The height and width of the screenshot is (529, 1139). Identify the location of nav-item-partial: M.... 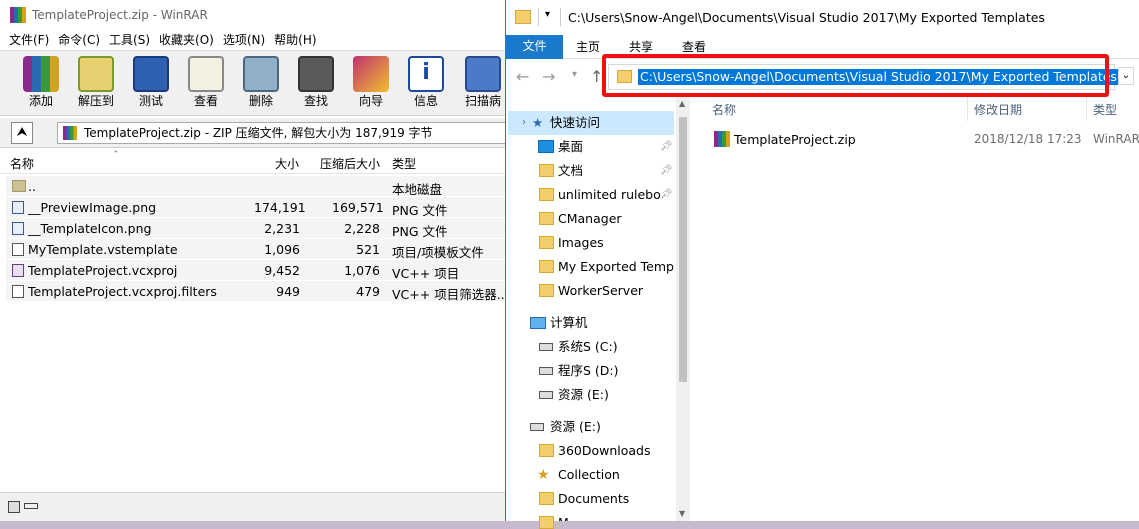
(569, 516).